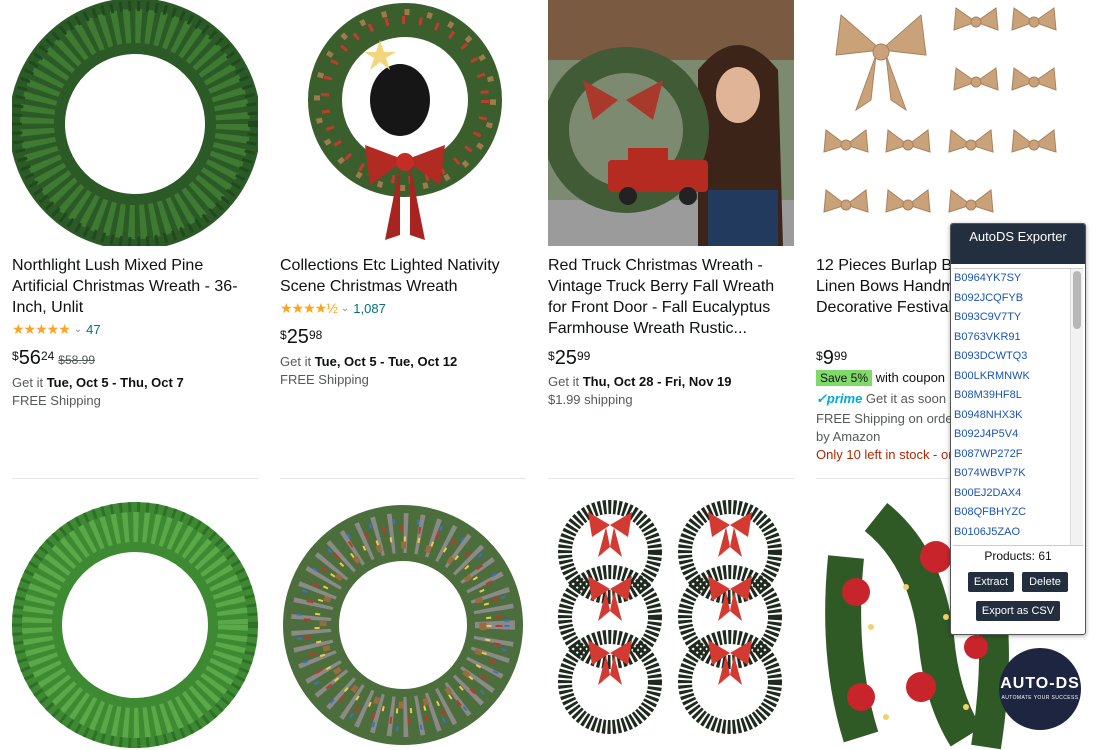 The height and width of the screenshot is (750, 1100). I want to click on asin-item: B0106J5ZAO, so click(1018, 533).